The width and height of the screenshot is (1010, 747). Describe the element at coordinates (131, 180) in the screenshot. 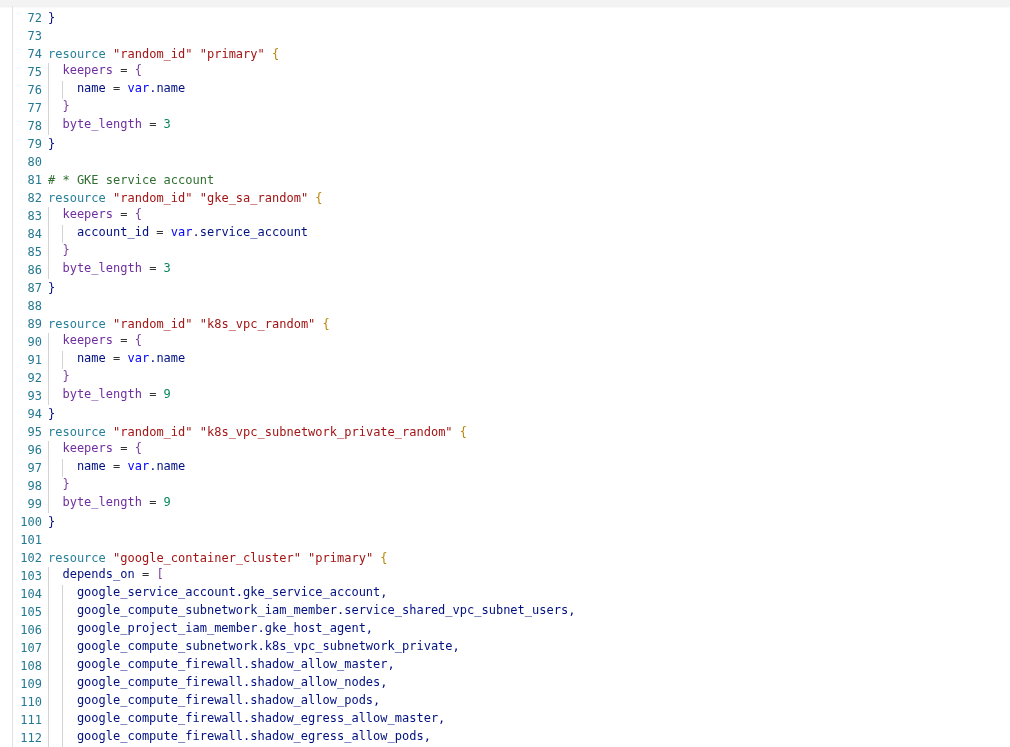

I see `comment-text: # * GKE service account` at that location.